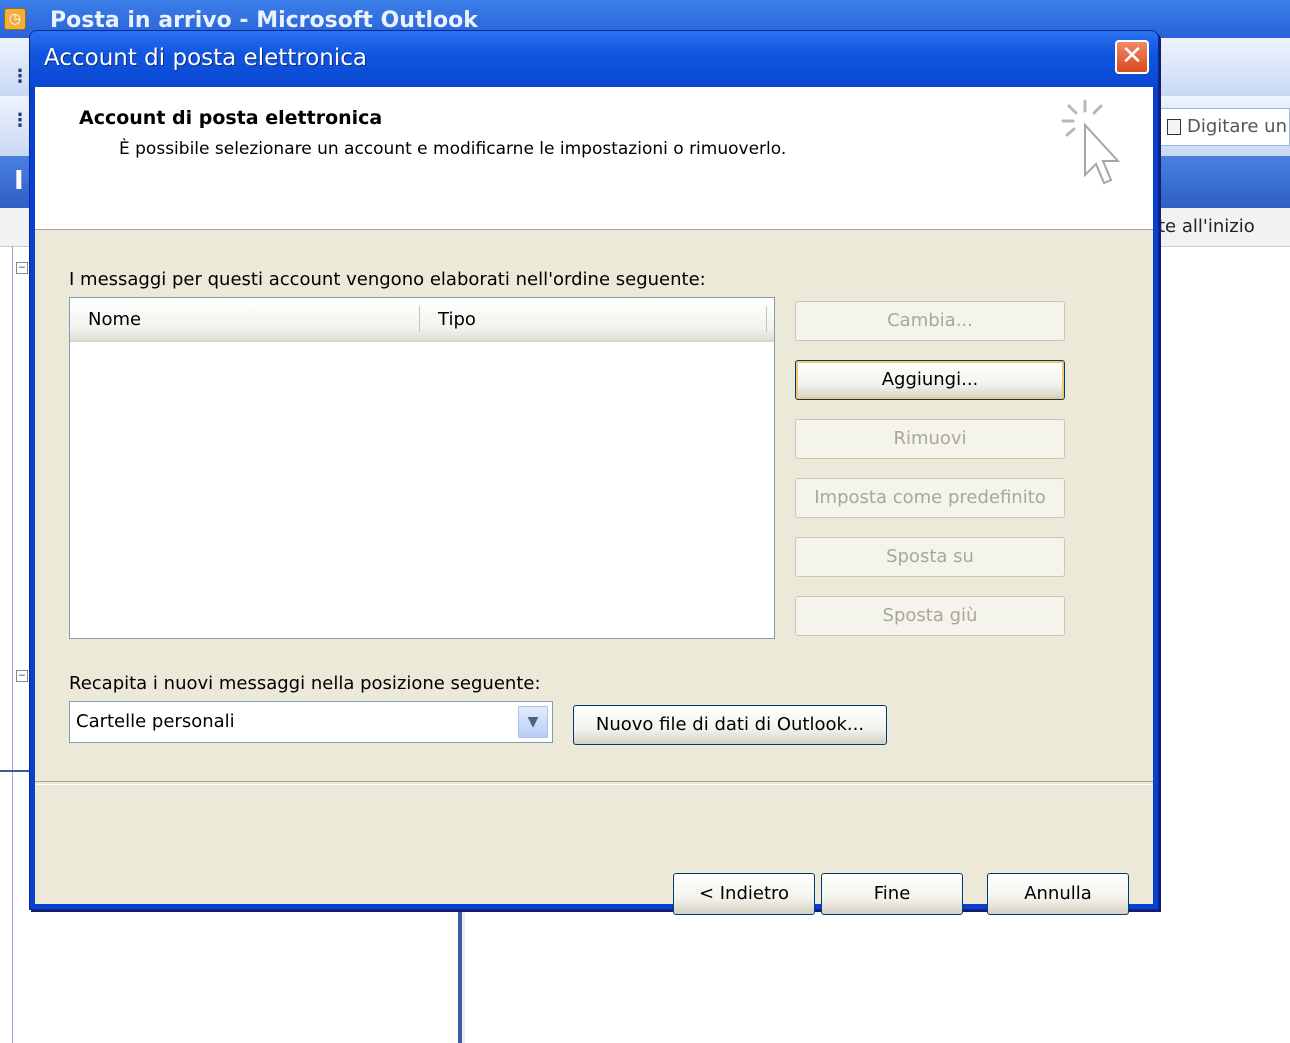 The image size is (1290, 1043). Describe the element at coordinates (231, 118) in the screenshot. I see `wizard-heading: Account di posta elettronica` at that location.